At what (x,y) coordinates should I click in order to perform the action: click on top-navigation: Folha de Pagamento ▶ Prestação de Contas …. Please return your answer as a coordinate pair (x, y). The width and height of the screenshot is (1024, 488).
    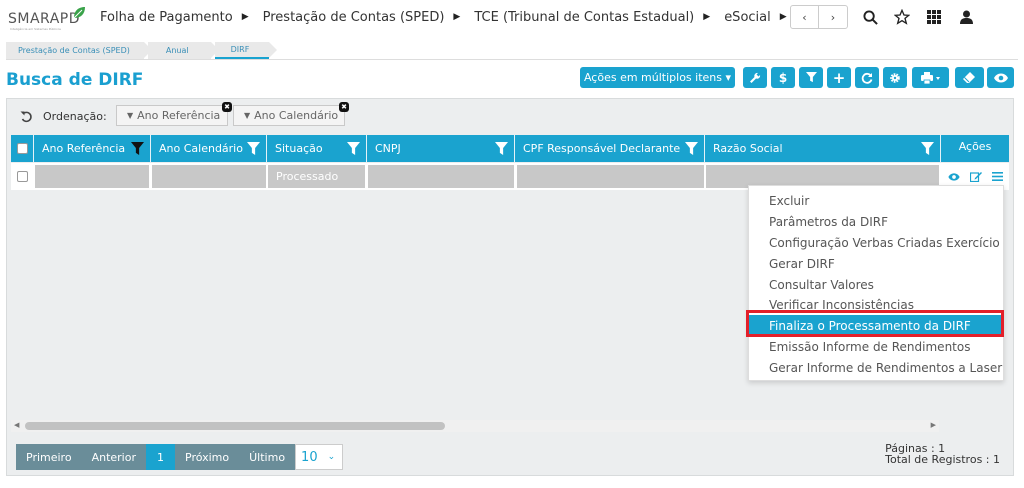
    Looking at the image, I should click on (450, 17).